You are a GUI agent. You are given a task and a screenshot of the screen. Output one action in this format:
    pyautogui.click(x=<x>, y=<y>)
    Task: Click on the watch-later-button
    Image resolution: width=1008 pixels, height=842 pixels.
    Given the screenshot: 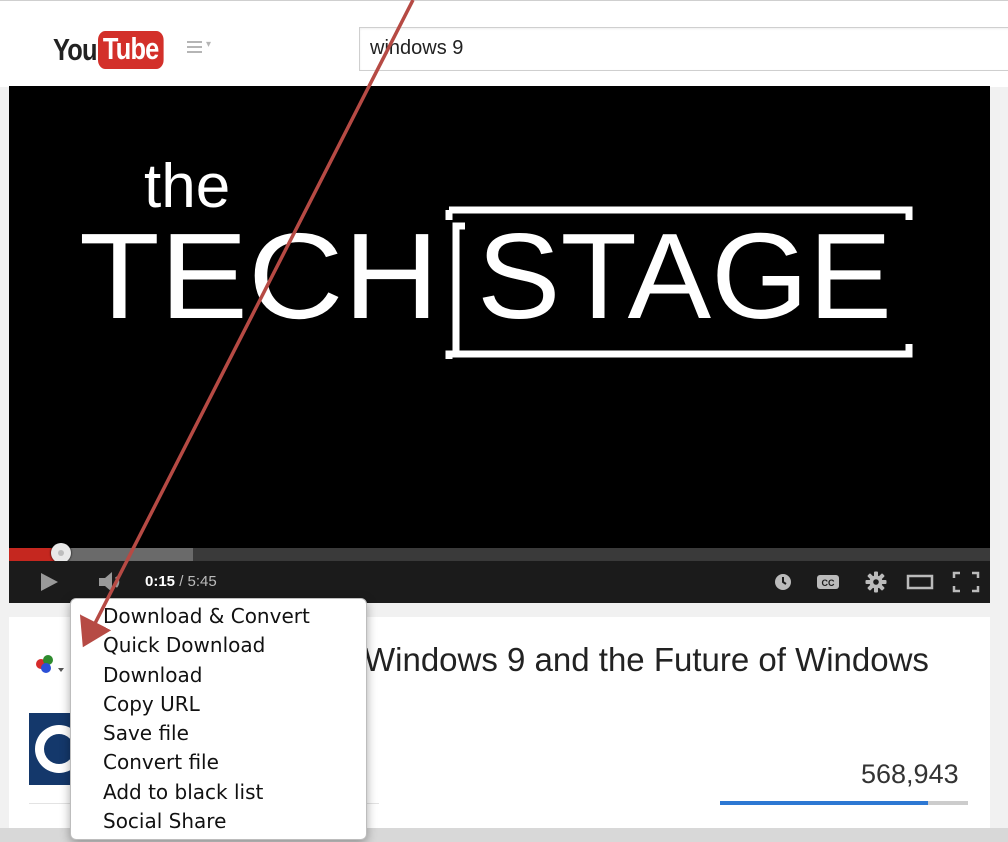 What is the action you would take?
    pyautogui.click(x=783, y=582)
    